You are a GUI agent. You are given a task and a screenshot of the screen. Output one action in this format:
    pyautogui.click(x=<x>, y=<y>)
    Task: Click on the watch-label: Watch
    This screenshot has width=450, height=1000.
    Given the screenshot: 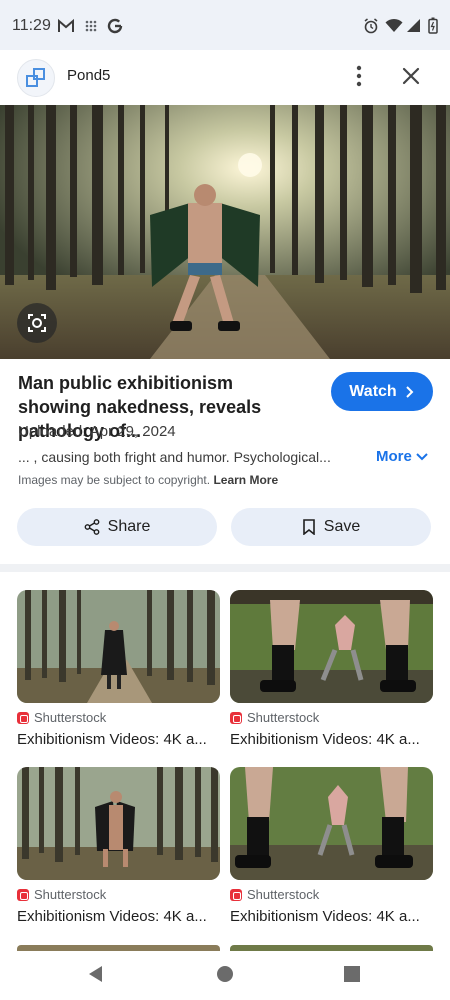 What is the action you would take?
    pyautogui.click(x=373, y=391)
    